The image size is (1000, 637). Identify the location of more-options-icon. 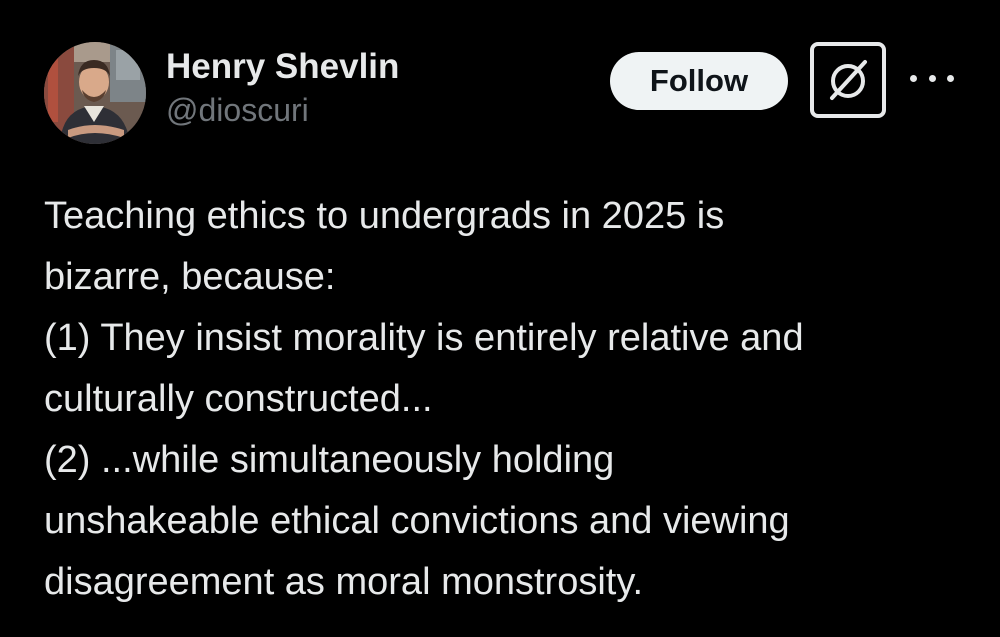
(913, 78).